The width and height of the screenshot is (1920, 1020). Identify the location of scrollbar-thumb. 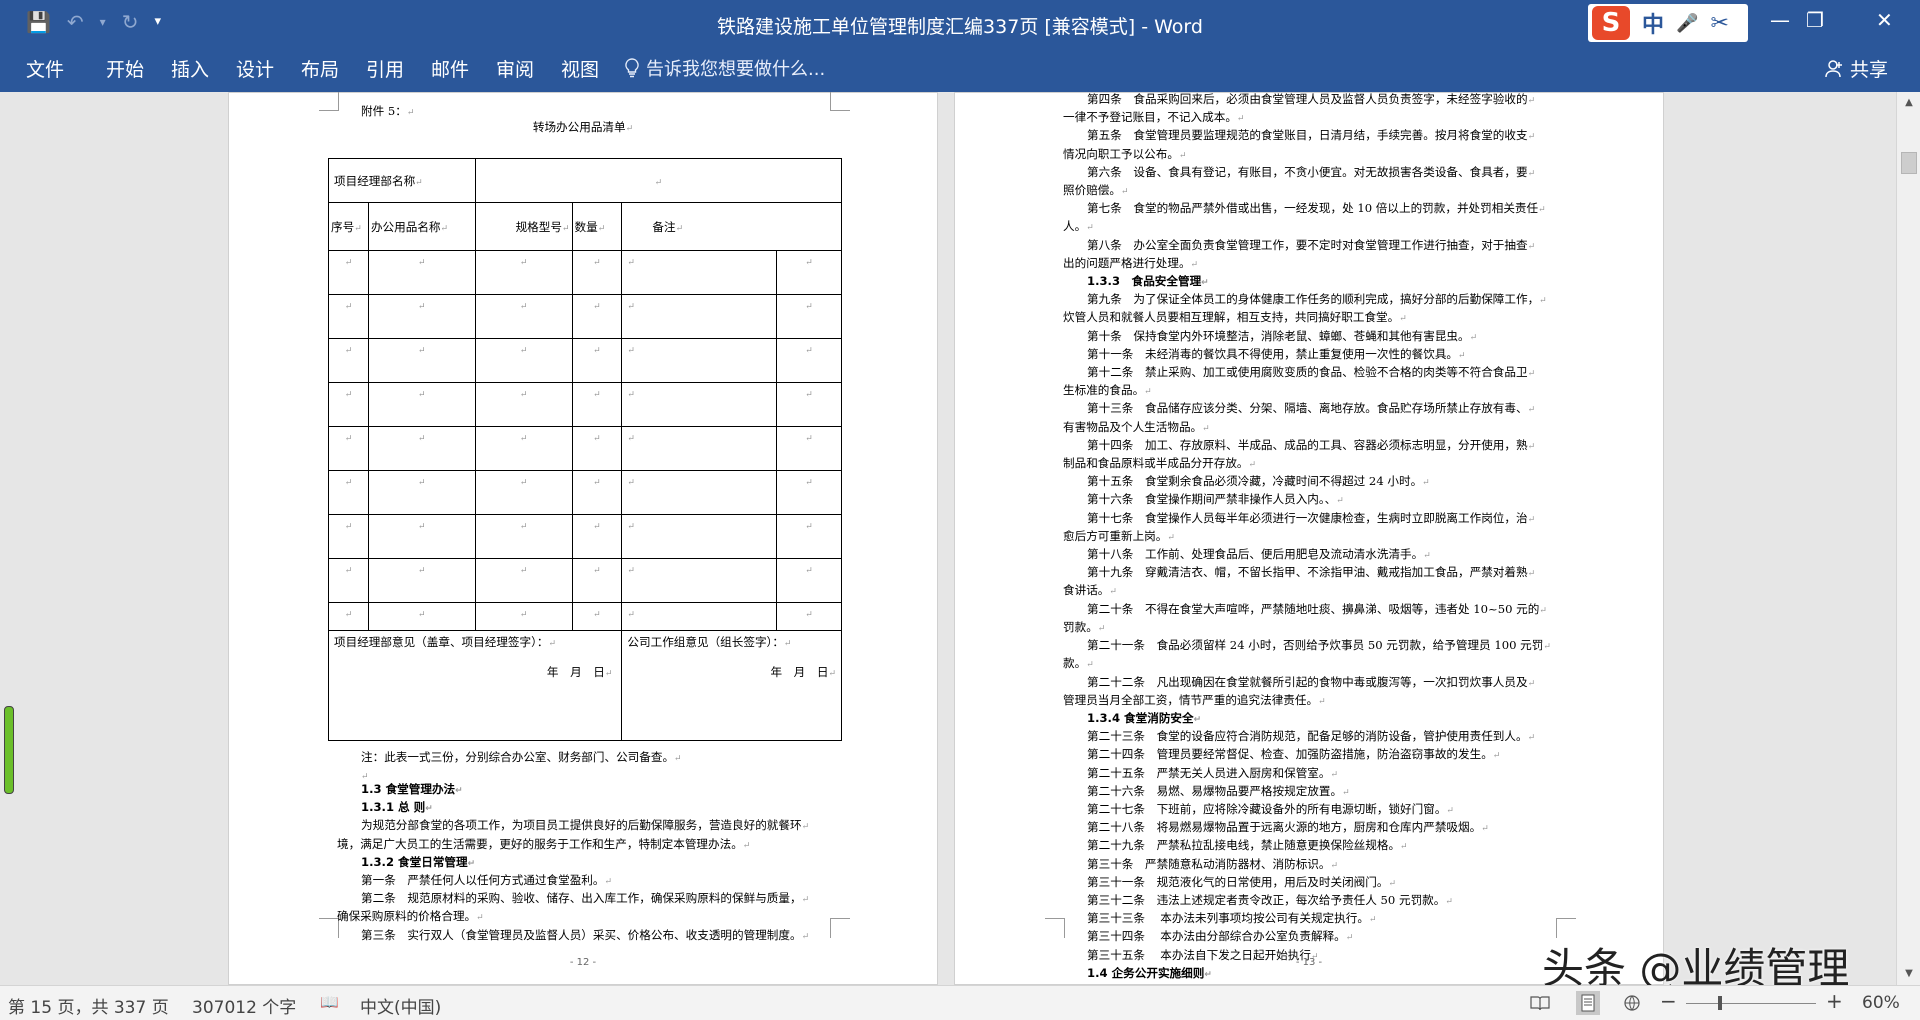
(1909, 163).